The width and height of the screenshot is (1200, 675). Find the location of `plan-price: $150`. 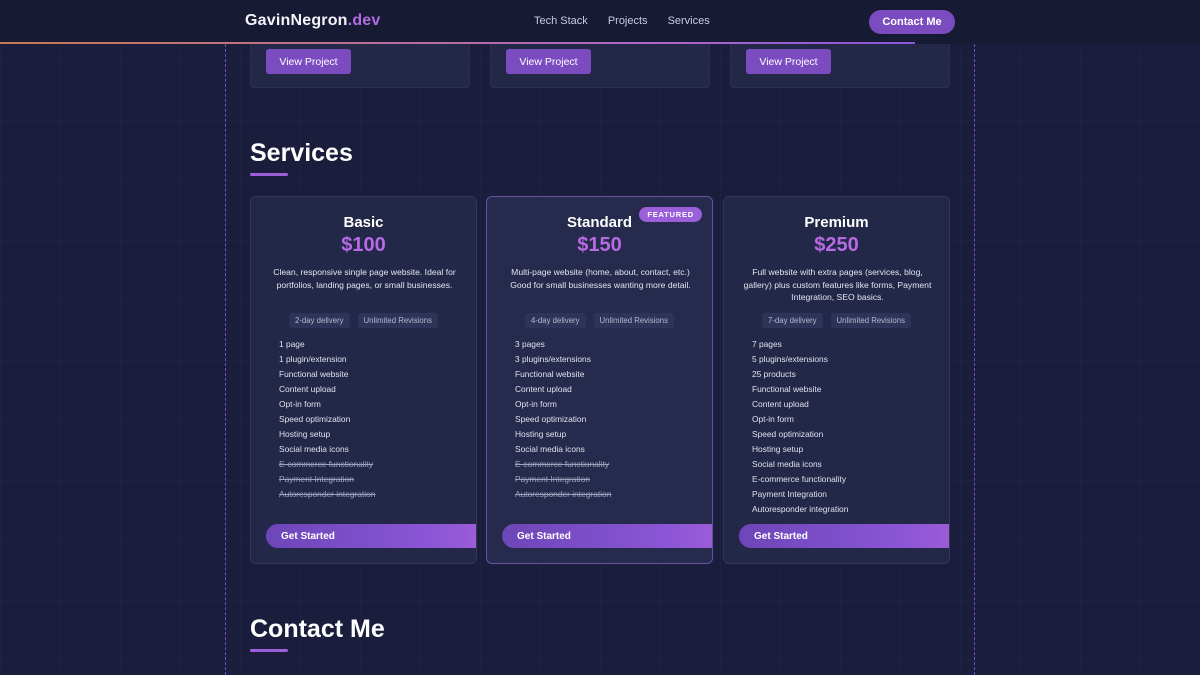

plan-price: $150 is located at coordinates (599, 245).